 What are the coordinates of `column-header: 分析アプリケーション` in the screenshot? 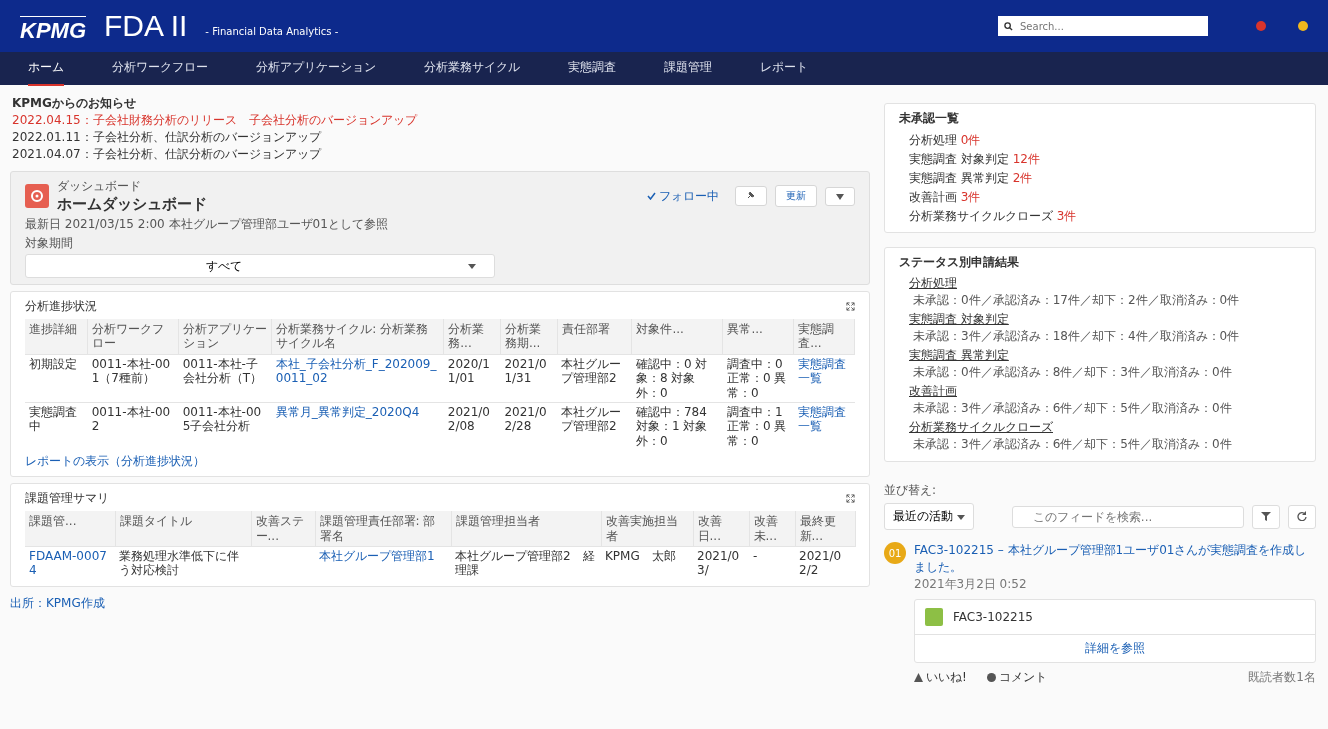 It's located at (225, 337).